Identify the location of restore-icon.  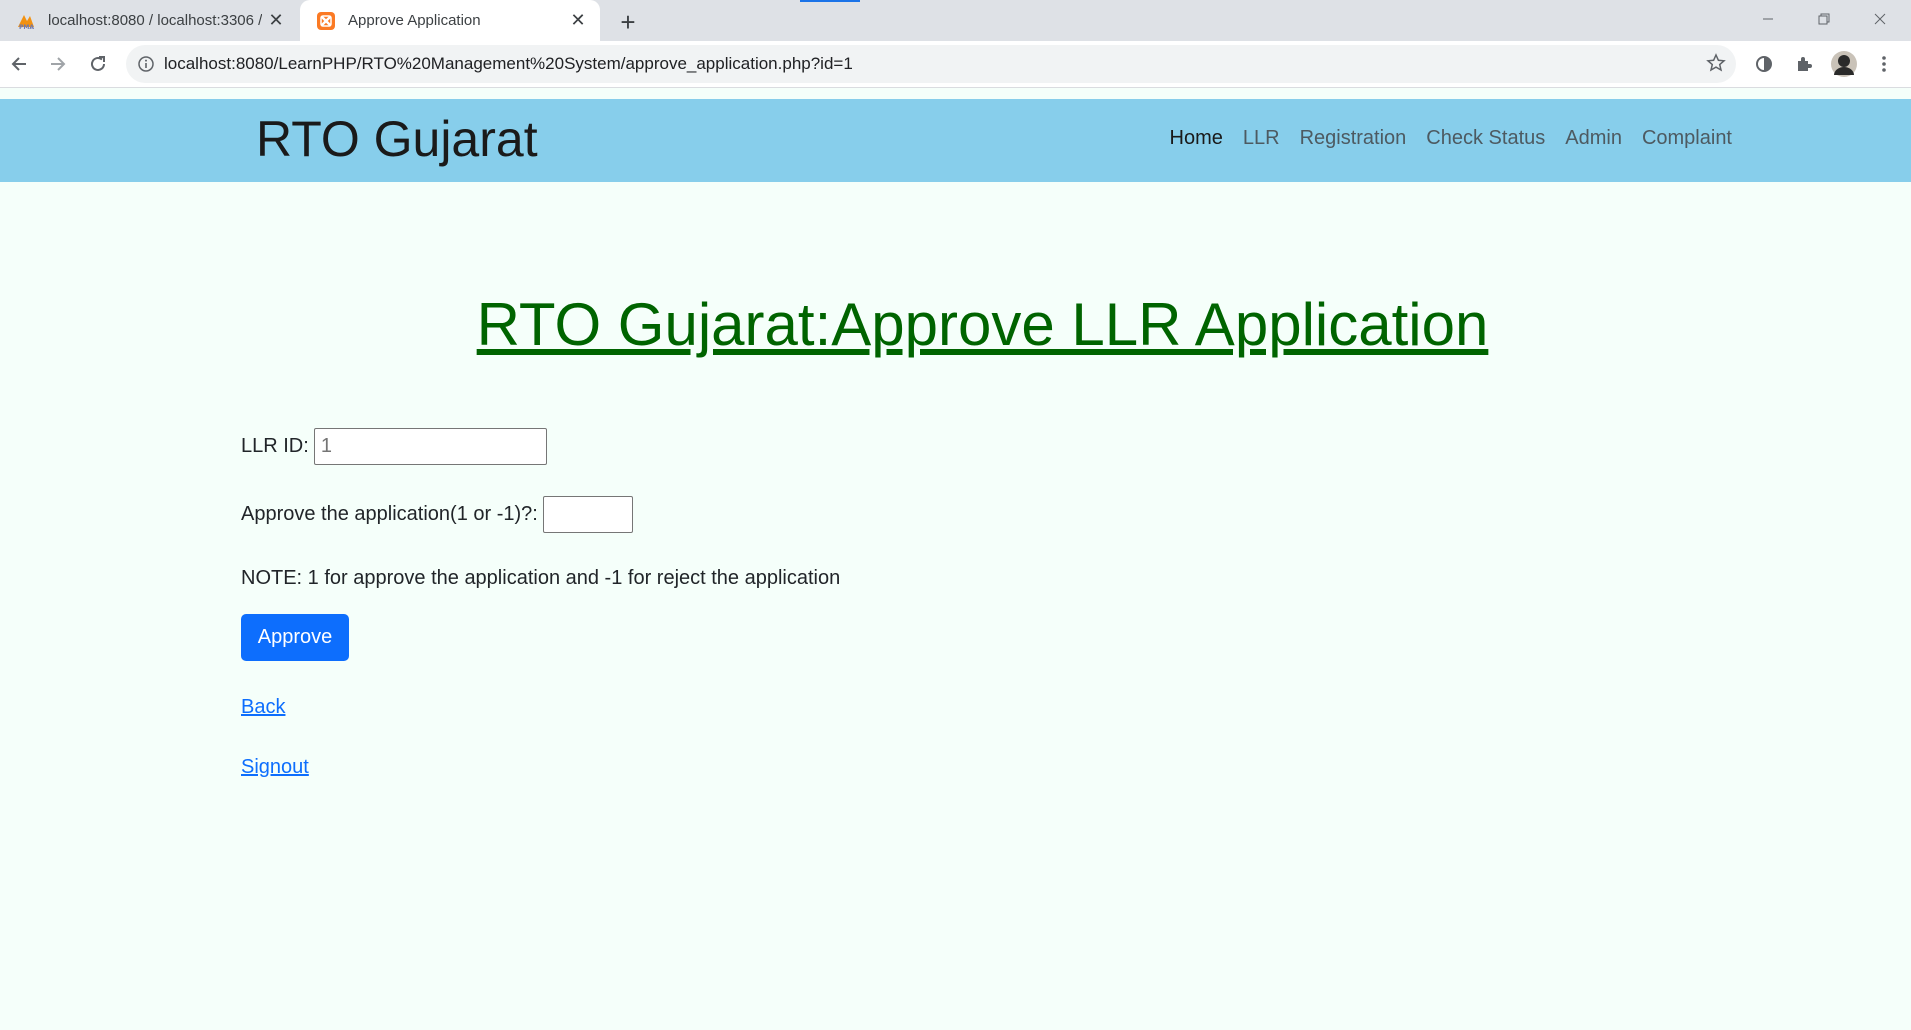
(1824, 19).